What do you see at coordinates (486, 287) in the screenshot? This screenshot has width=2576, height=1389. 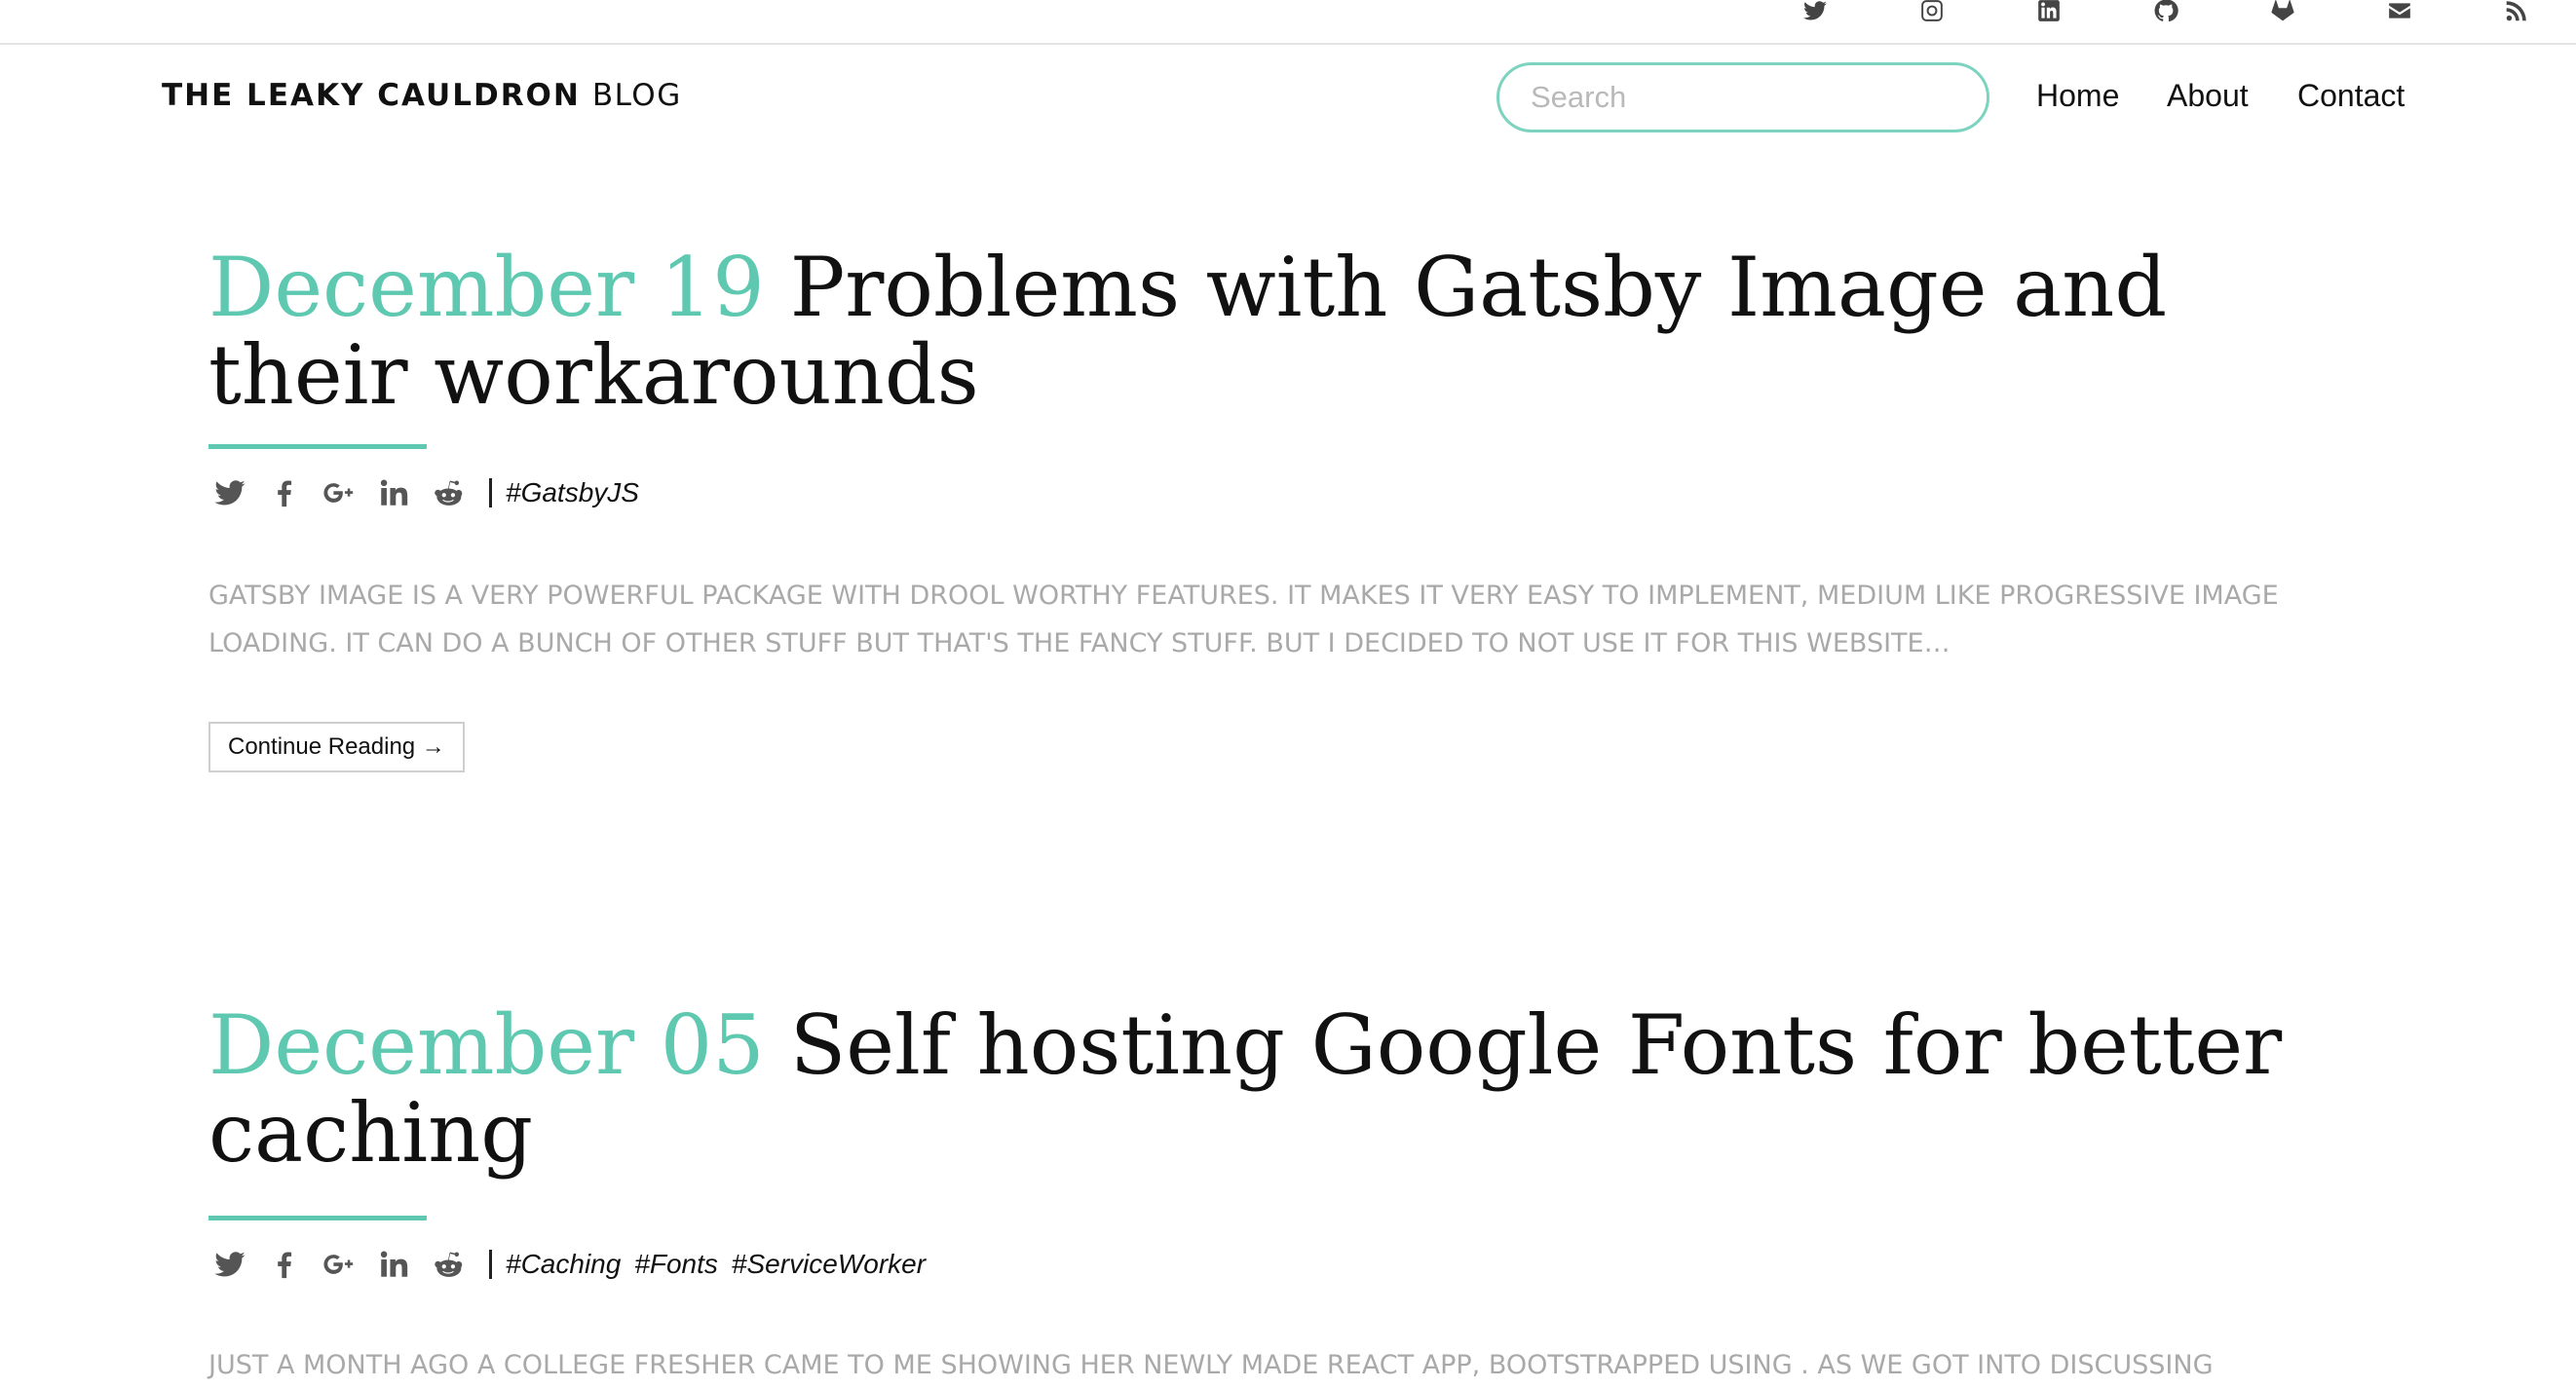 I see `post-date: December 19` at bounding box center [486, 287].